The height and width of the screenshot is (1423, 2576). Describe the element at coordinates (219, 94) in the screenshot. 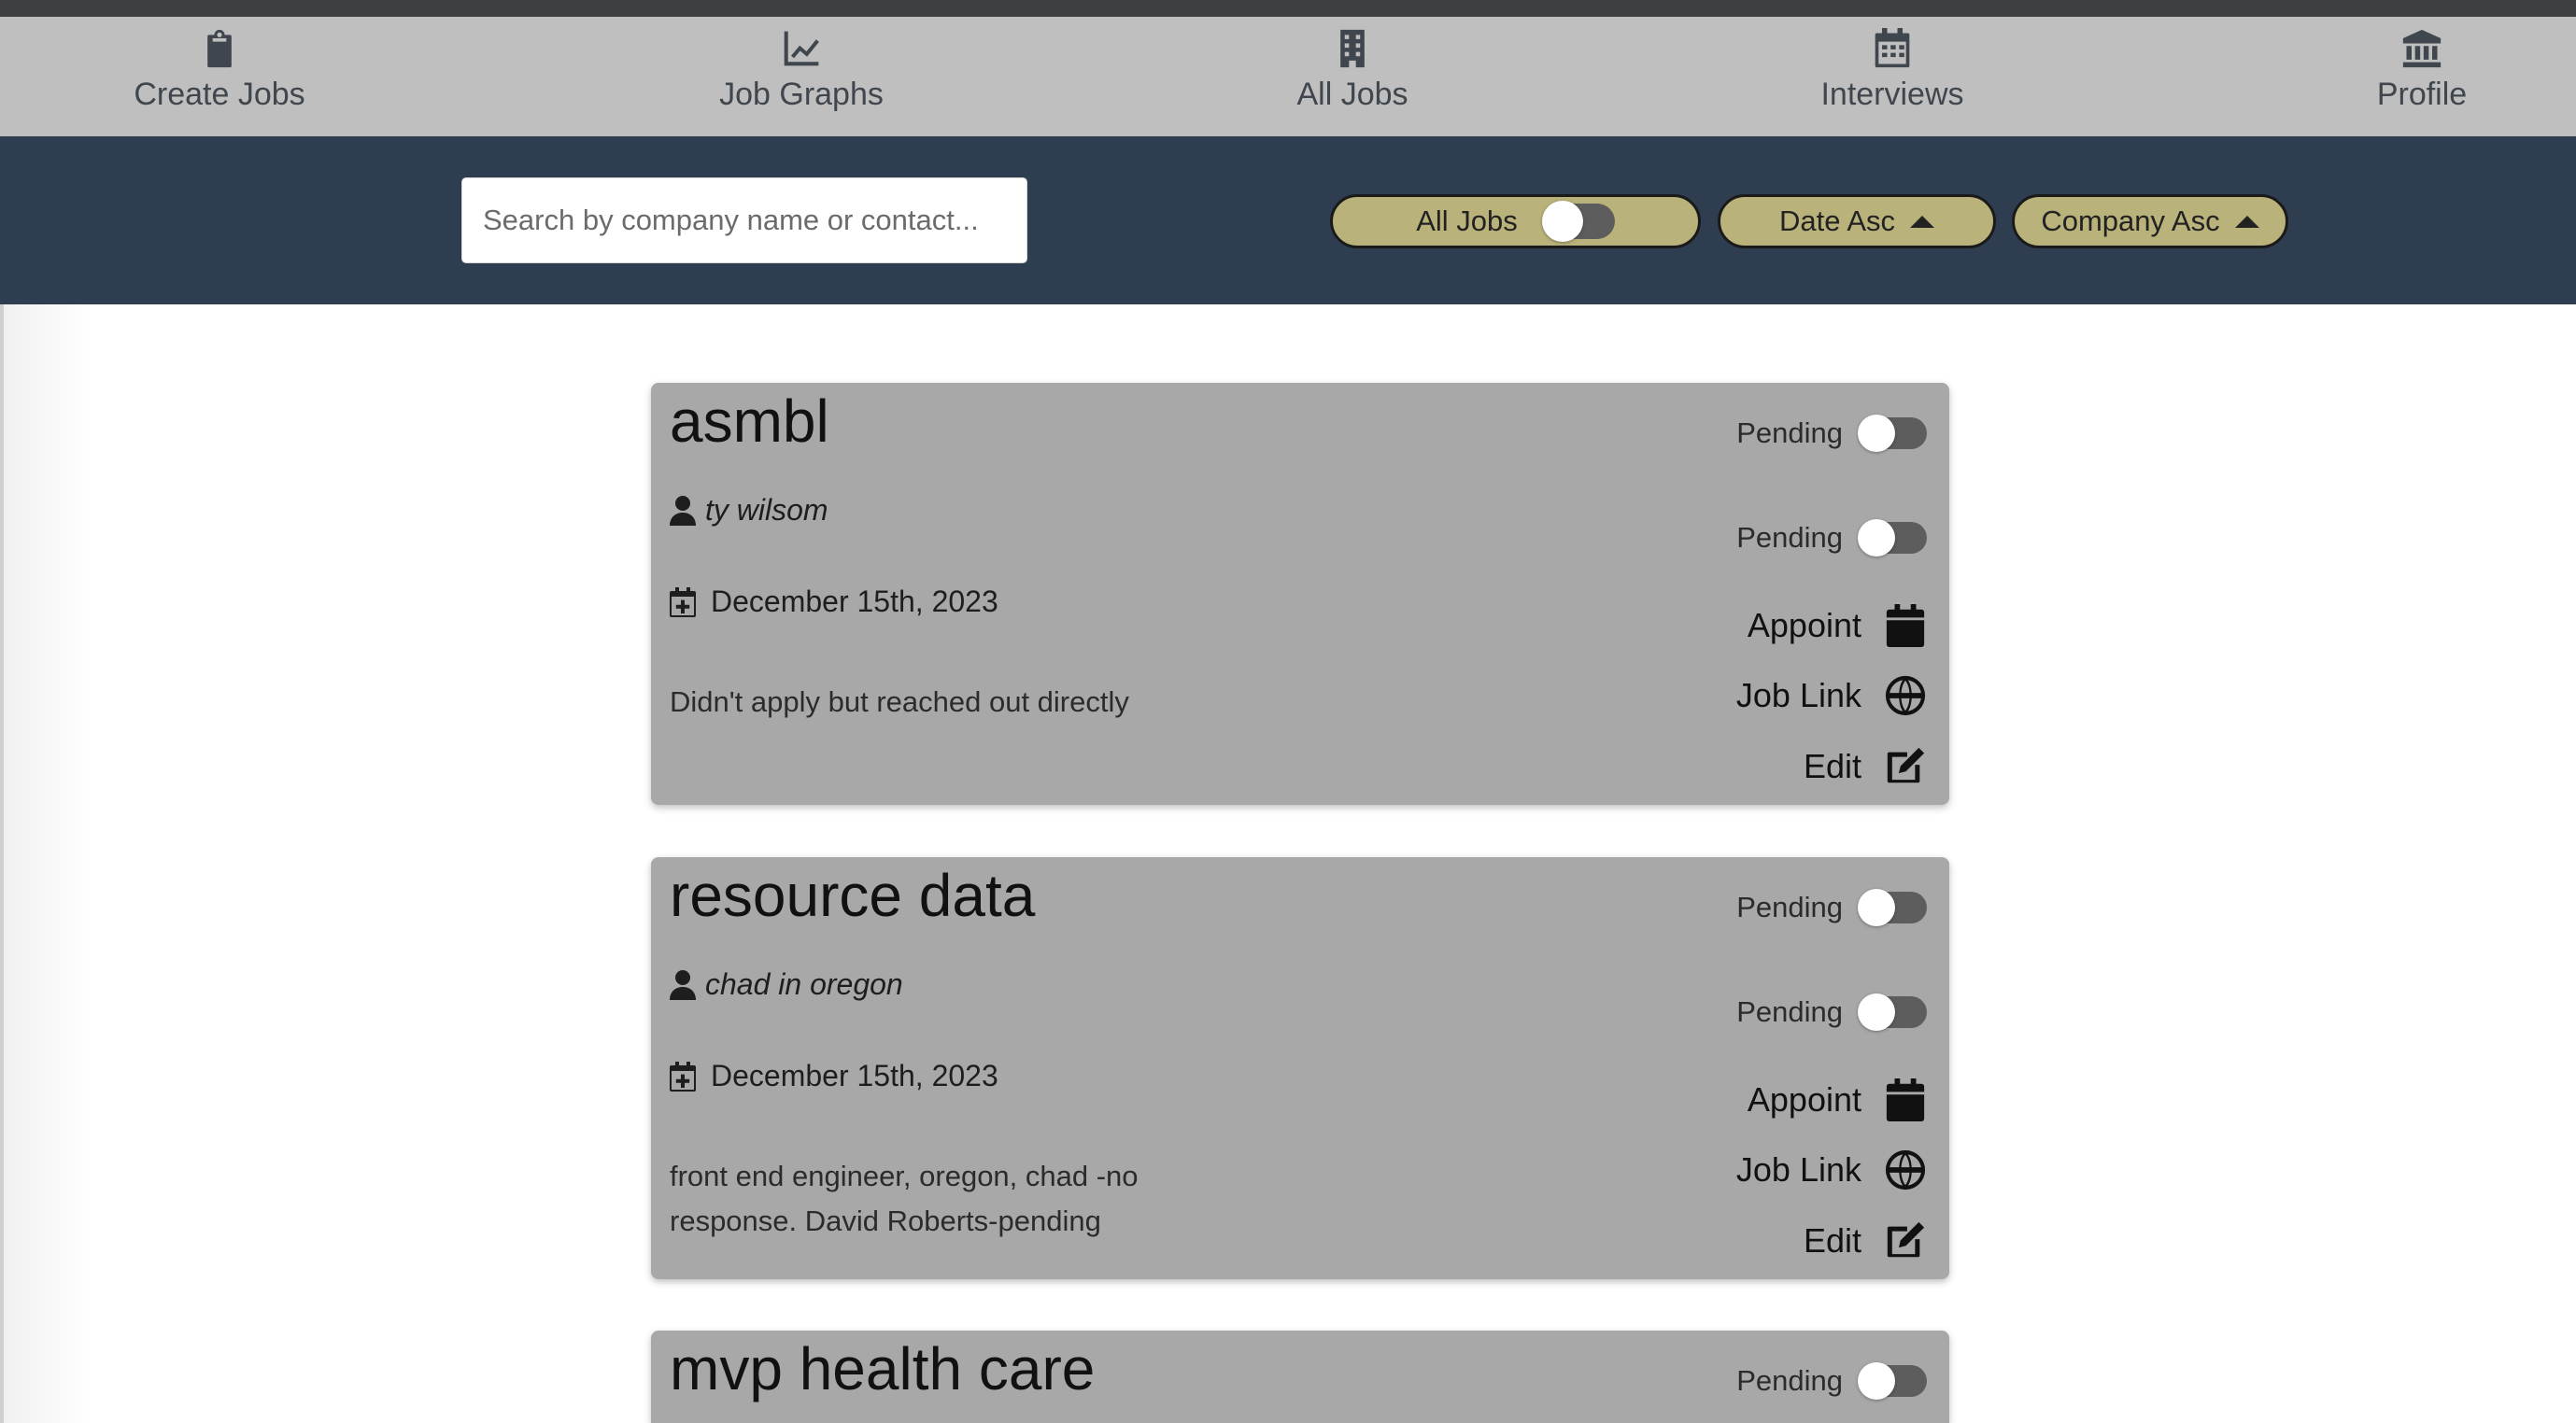

I see `nav-label: Create Jobs` at that location.